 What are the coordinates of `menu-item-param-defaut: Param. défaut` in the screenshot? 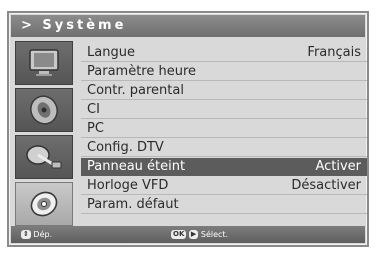 It's located at (224, 205).